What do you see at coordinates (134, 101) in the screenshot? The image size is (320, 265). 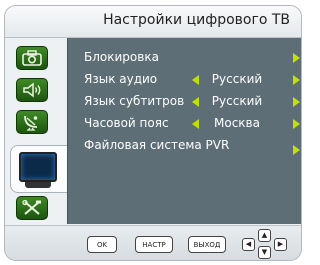 I see `menu-item-label: Язык субтитров` at bounding box center [134, 101].